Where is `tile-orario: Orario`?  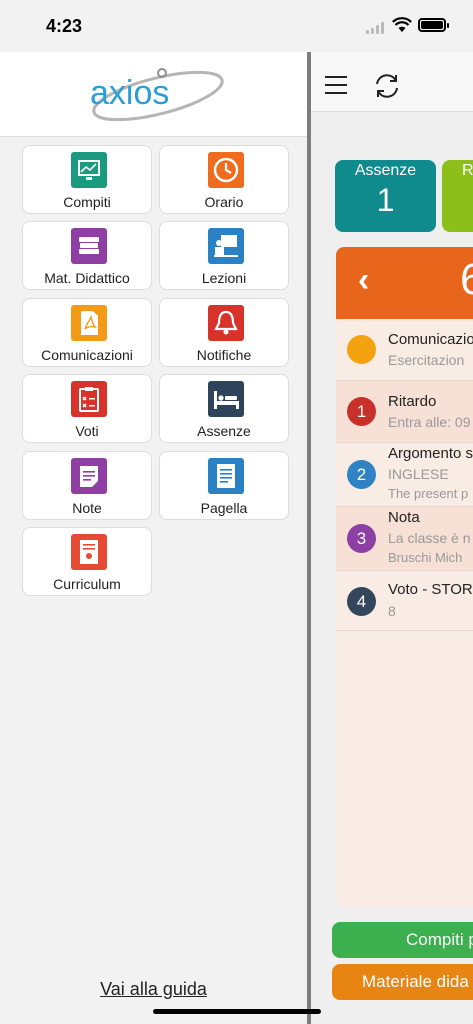 tile-orario: Orario is located at coordinates (224, 179).